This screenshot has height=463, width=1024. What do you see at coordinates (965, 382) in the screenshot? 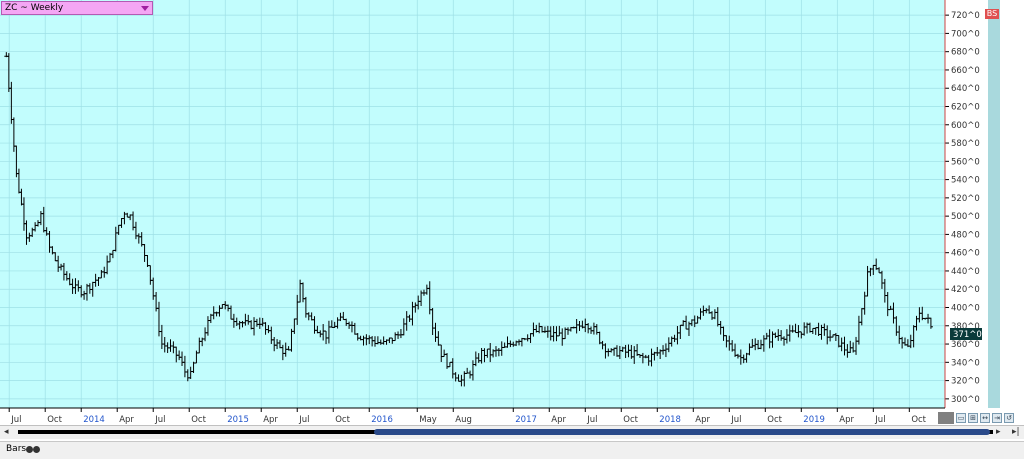
I see `y-tick-label: 320^0` at bounding box center [965, 382].